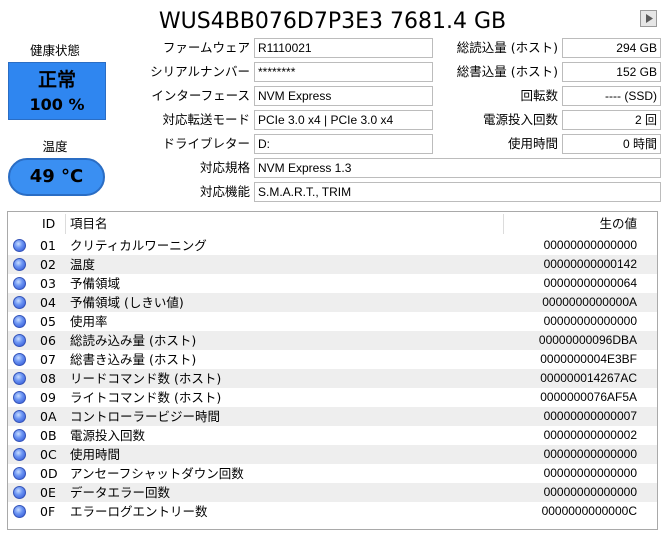 Image resolution: width=665 pixels, height=542 pixels. I want to click on rotation-label: 回転数, so click(539, 95).